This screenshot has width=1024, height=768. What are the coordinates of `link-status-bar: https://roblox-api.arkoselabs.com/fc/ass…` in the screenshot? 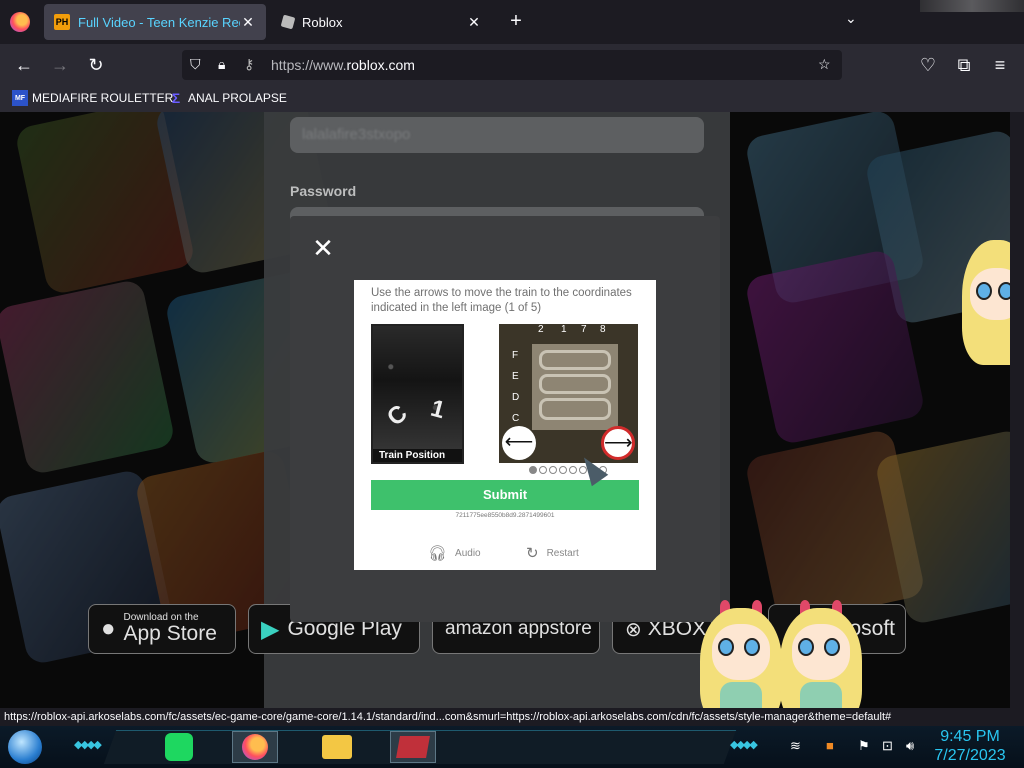 It's located at (505, 717).